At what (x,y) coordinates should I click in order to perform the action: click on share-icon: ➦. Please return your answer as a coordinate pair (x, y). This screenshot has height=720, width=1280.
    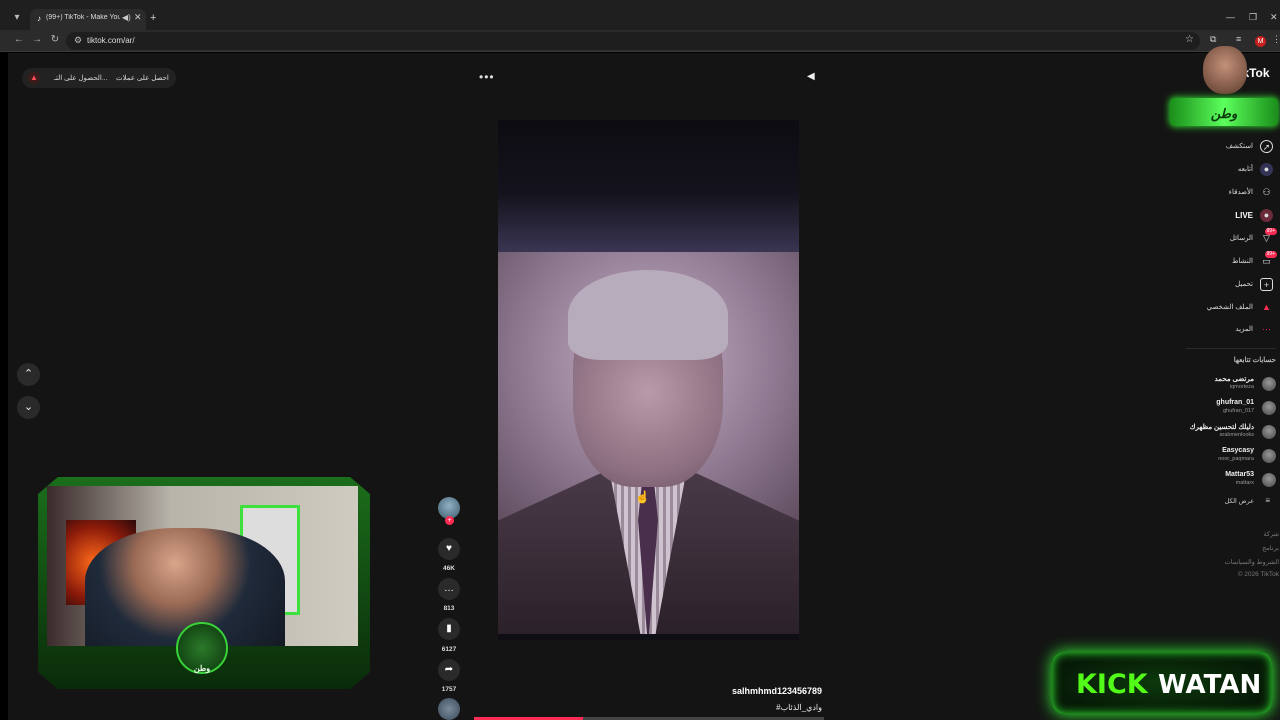
    Looking at the image, I should click on (449, 670).